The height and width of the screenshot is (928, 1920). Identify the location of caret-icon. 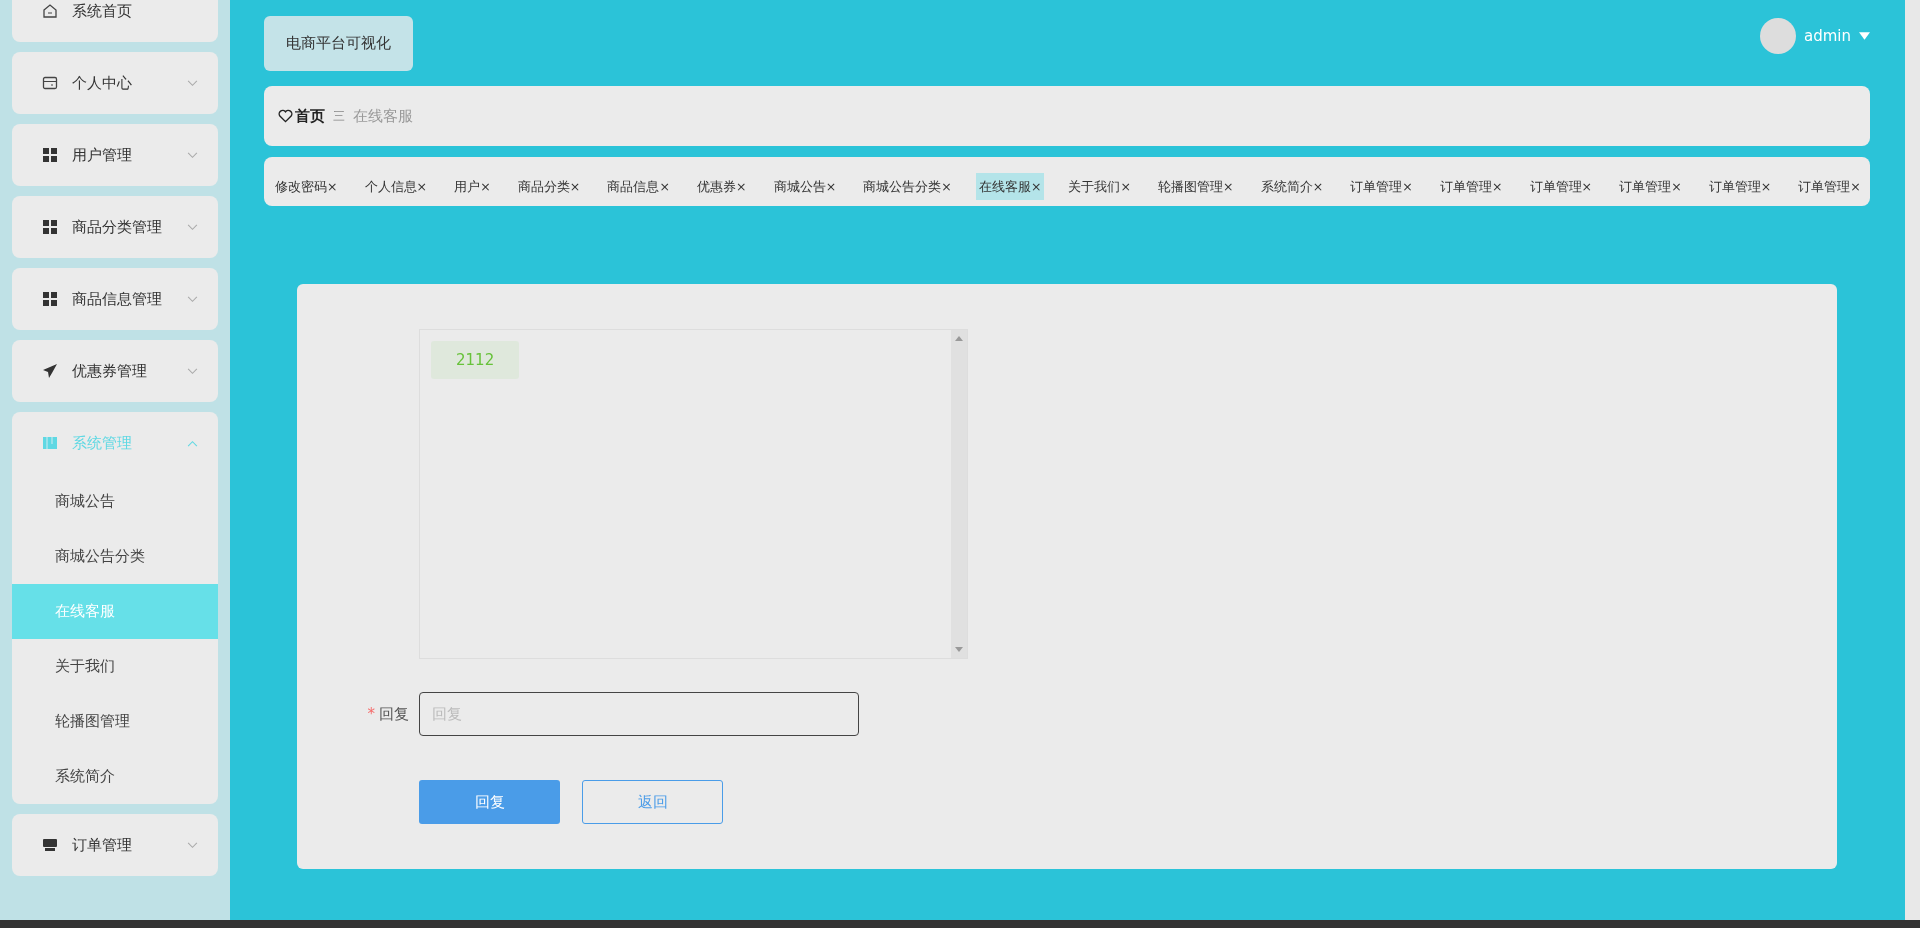
(1864, 36).